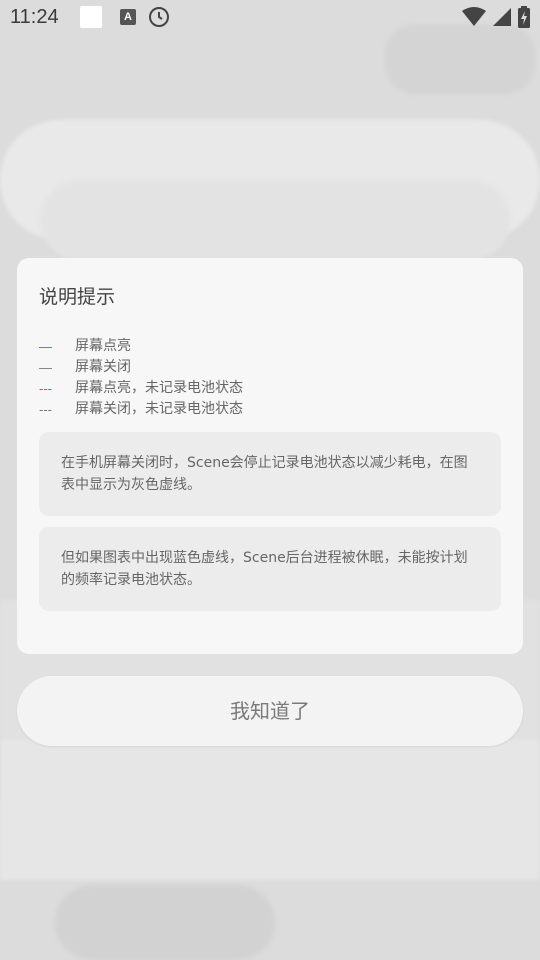 Image resolution: width=540 pixels, height=960 pixels. I want to click on legend-item: --- 屏幕点亮，未记录电池状态, so click(270, 388).